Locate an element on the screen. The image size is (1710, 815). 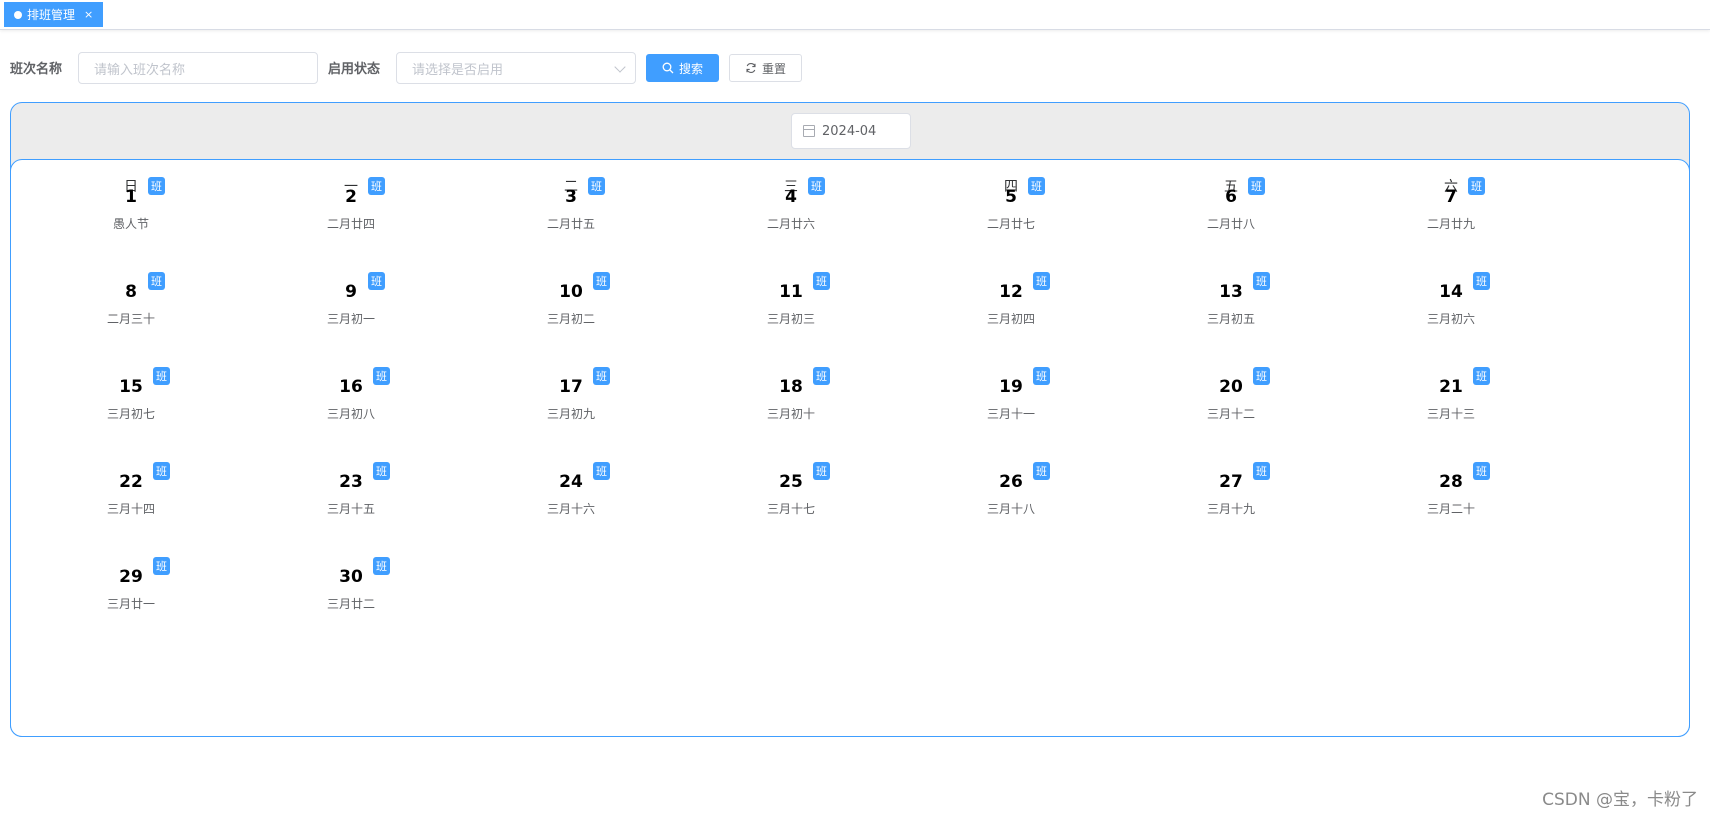
lunar-date: 三月廿一 is located at coordinates (130, 604).